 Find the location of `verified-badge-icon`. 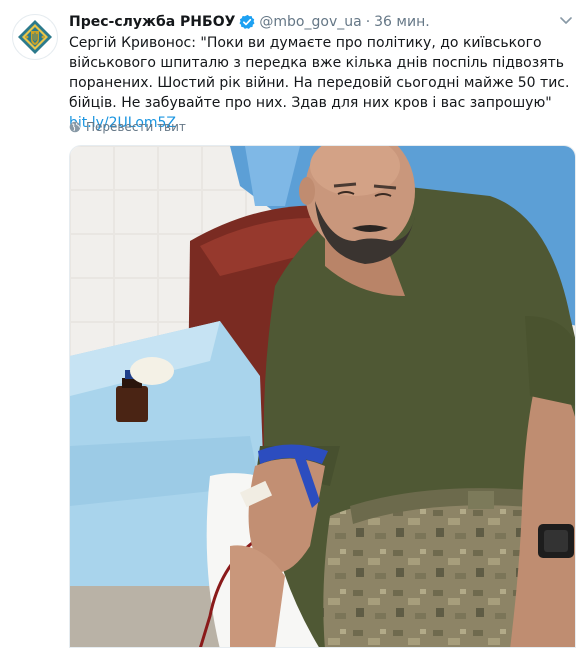

verified-badge-icon is located at coordinates (247, 22).